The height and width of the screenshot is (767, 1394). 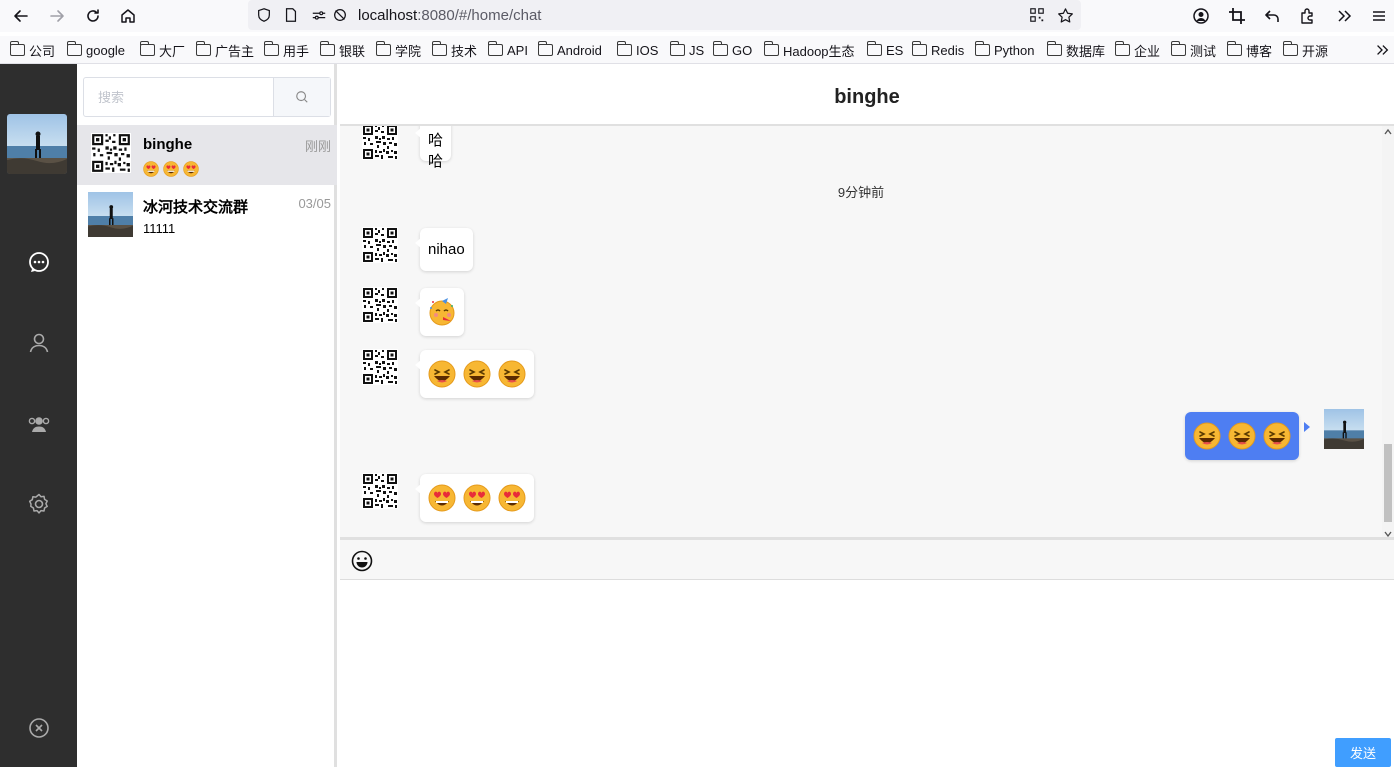 I want to click on bookmark-folder: GO, so click(x=732, y=50).